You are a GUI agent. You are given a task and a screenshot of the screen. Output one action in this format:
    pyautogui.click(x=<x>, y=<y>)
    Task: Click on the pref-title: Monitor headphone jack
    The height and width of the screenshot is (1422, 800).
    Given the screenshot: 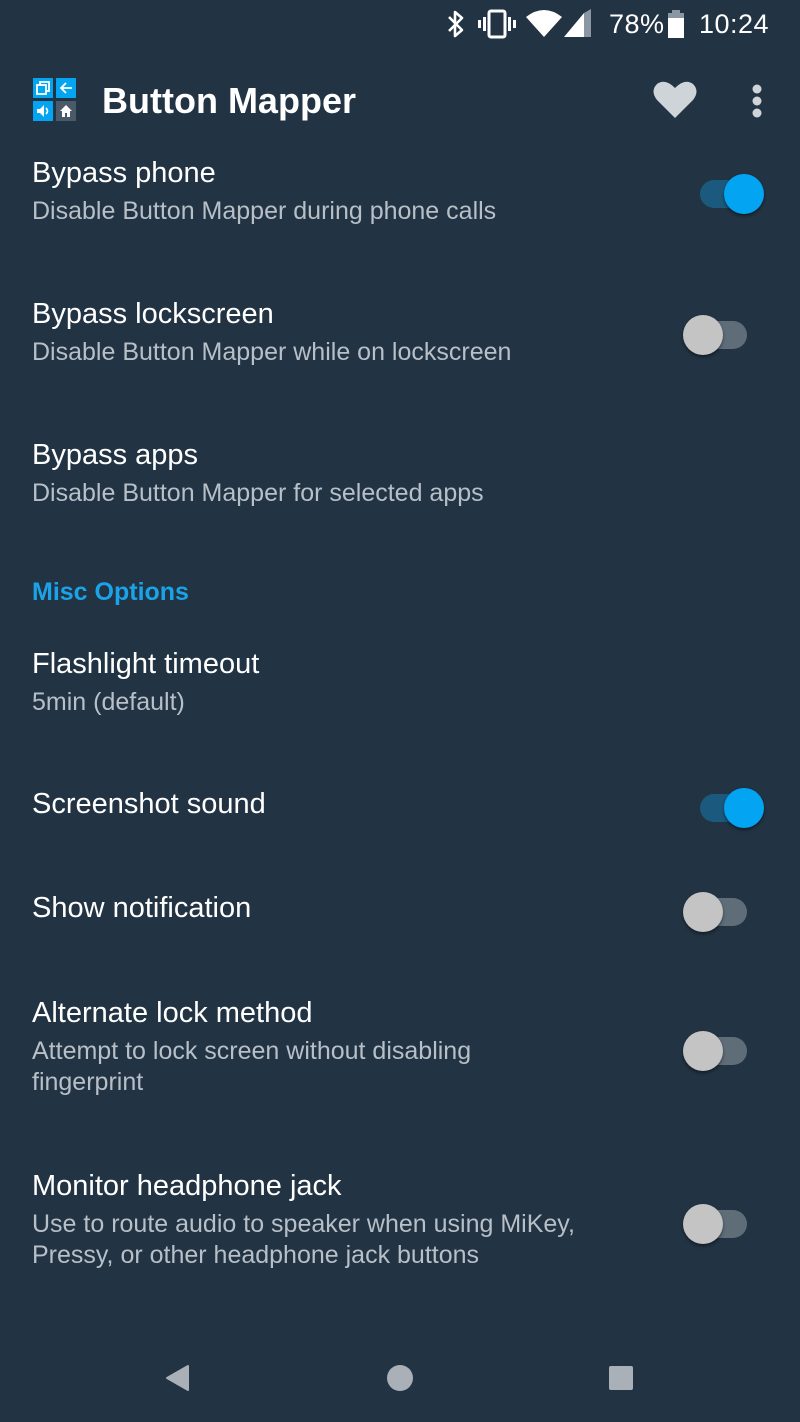 What is the action you would take?
    pyautogui.click(x=187, y=1186)
    